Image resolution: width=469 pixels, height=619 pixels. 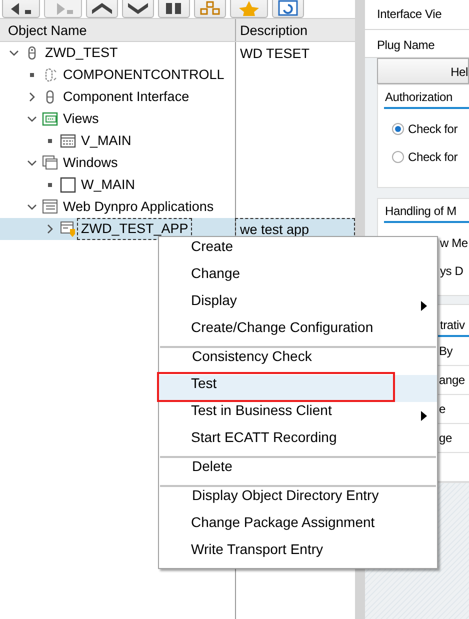 What do you see at coordinates (442, 409) in the screenshot?
I see `field-label: e` at bounding box center [442, 409].